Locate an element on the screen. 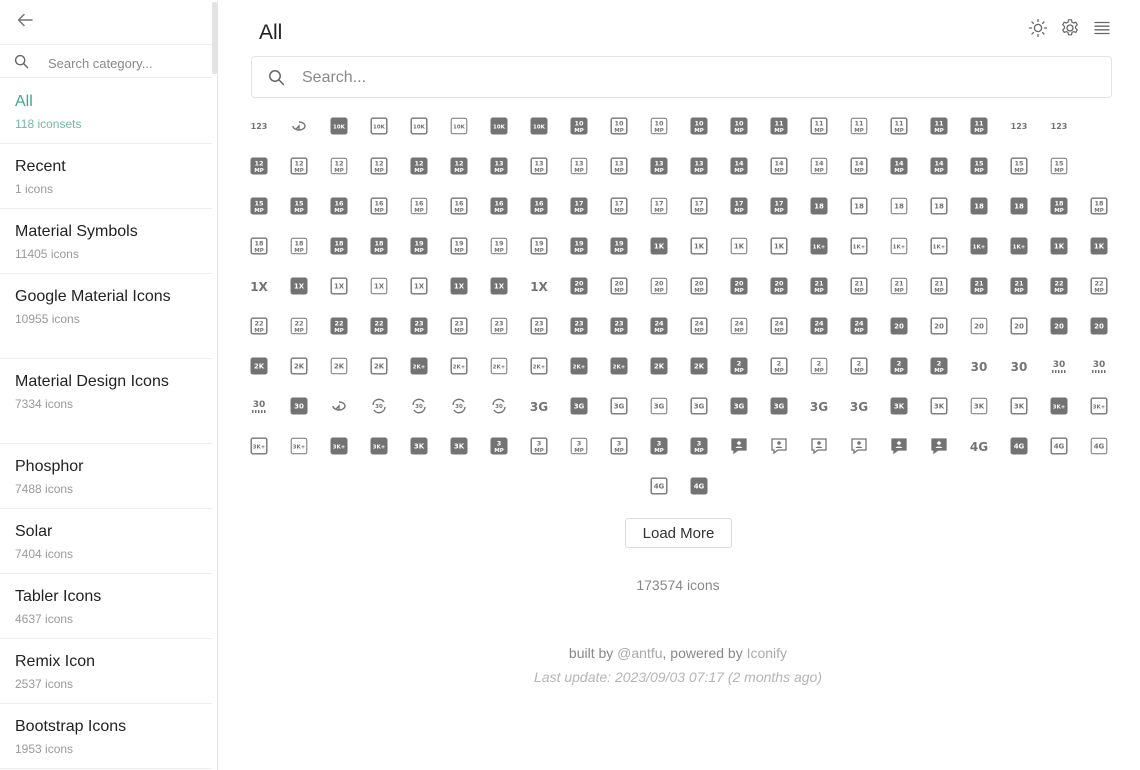 Image resolution: width=1140 pixels, height=770 pixels. 24mp-o-icon: 24 MP is located at coordinates (779, 326).